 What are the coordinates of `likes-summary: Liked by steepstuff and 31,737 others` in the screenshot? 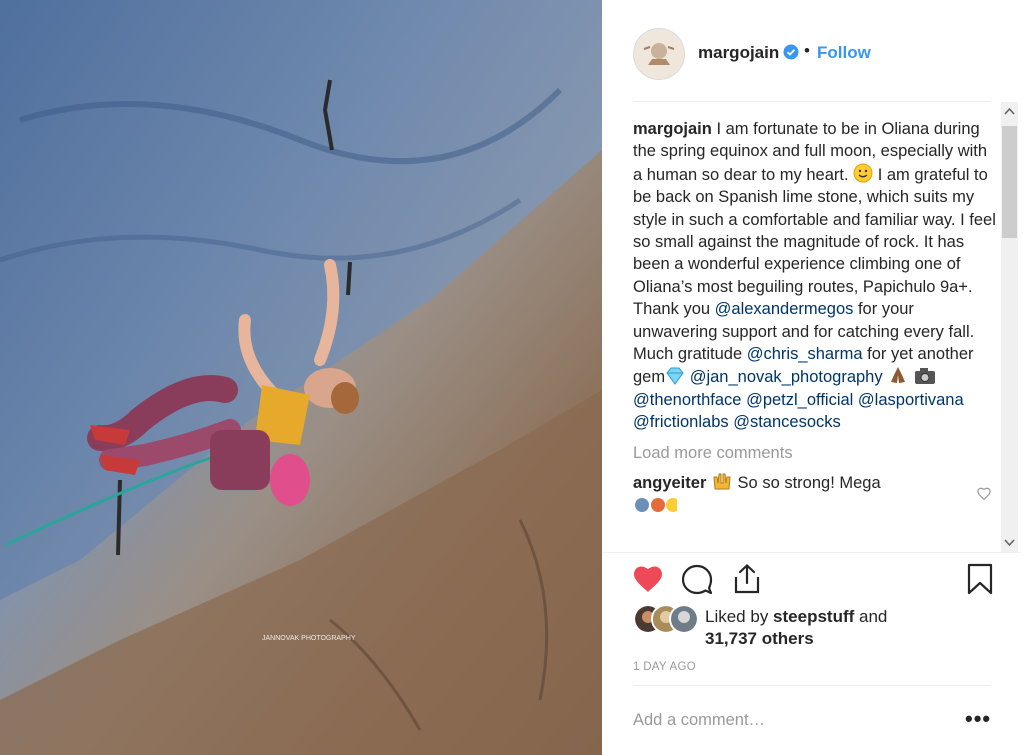 It's located at (823, 629).